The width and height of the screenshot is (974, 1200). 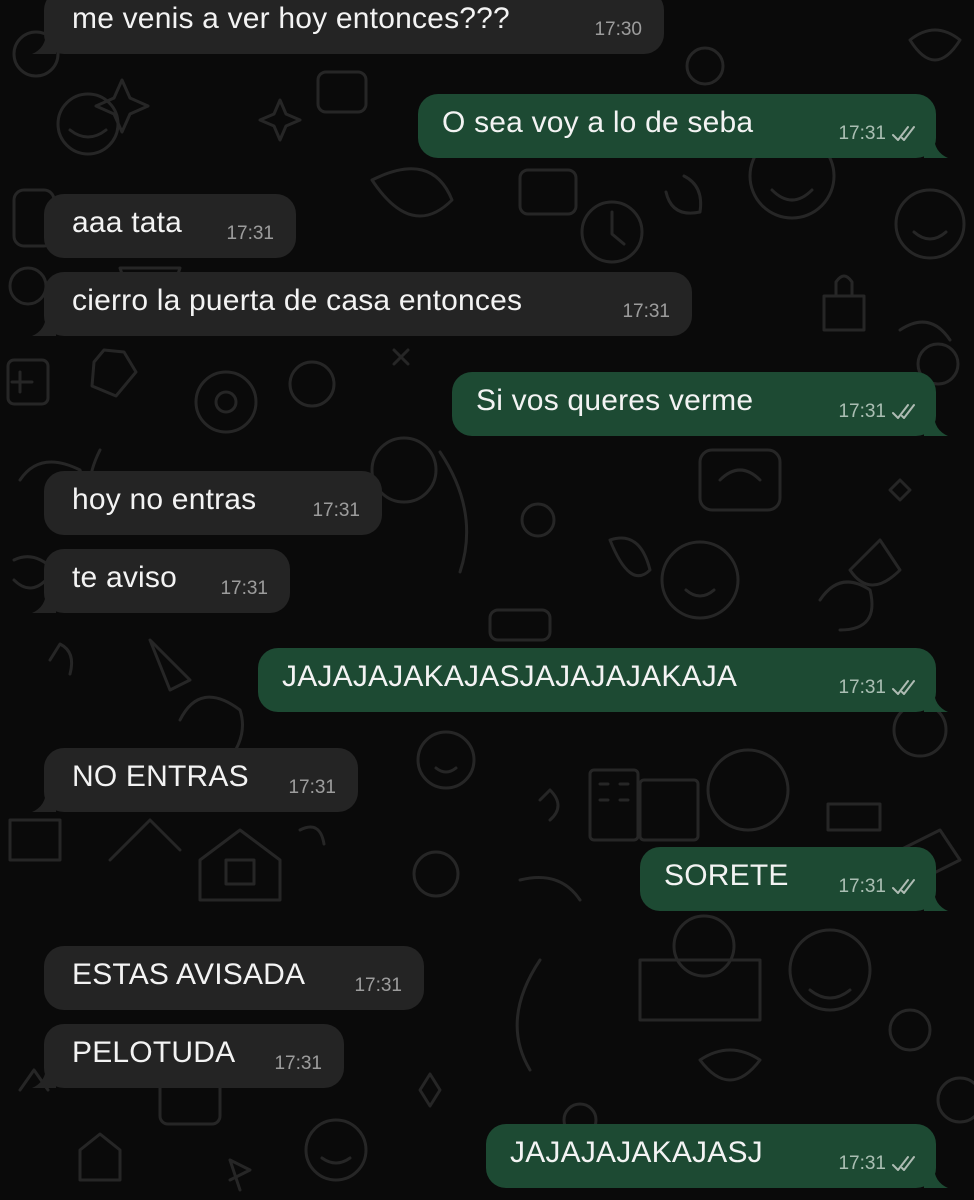 What do you see at coordinates (636, 1152) in the screenshot?
I see `message-text: JAJAJAJAKAJASJ` at bounding box center [636, 1152].